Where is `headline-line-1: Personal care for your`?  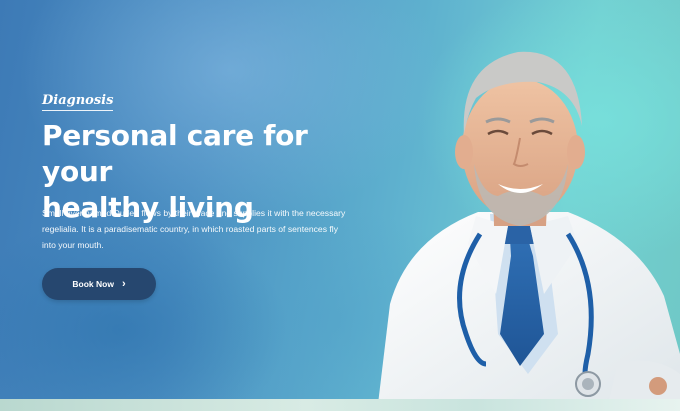 headline-line-1: Personal care for your is located at coordinates (175, 153).